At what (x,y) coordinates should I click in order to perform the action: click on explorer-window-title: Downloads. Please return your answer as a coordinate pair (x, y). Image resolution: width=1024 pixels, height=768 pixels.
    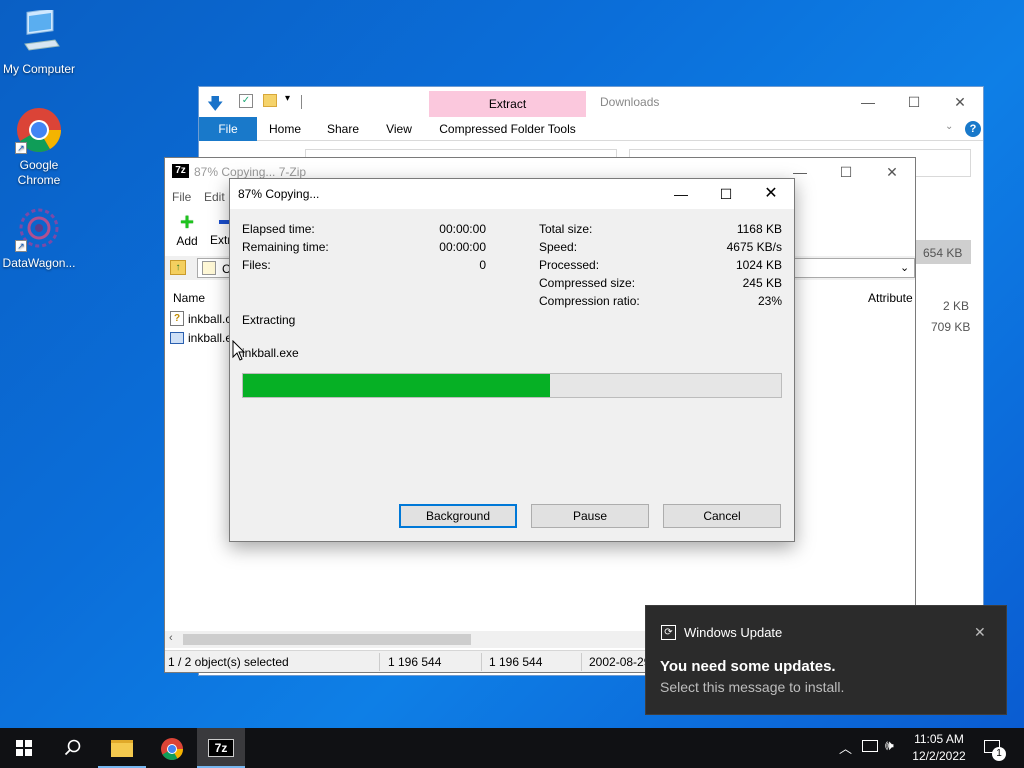
    Looking at the image, I should click on (630, 102).